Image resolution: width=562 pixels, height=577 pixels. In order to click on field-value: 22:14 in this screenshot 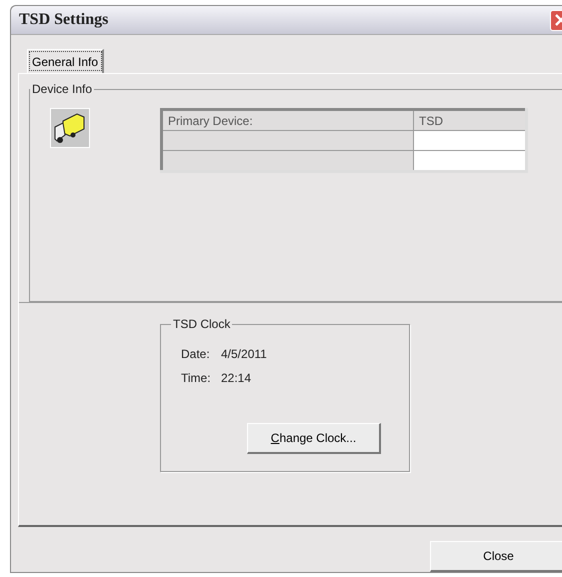, I will do `click(236, 378)`.